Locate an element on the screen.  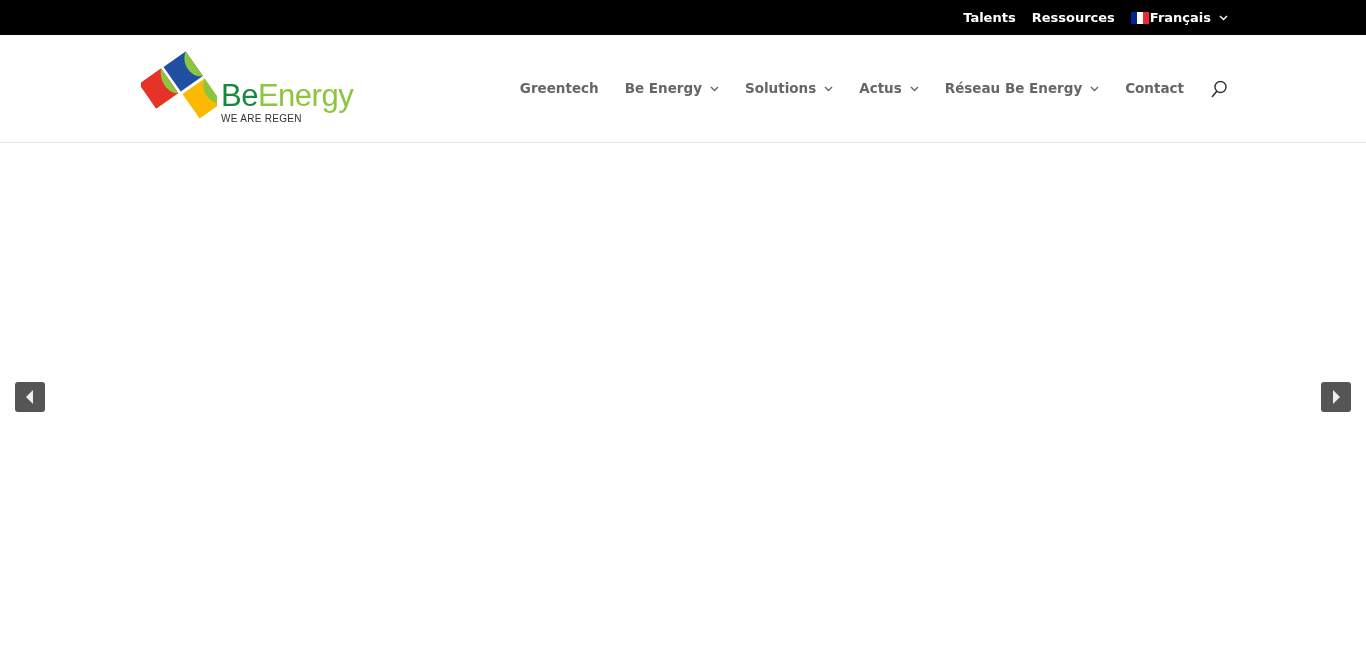
nav-link: Be Energy is located at coordinates (671, 88).